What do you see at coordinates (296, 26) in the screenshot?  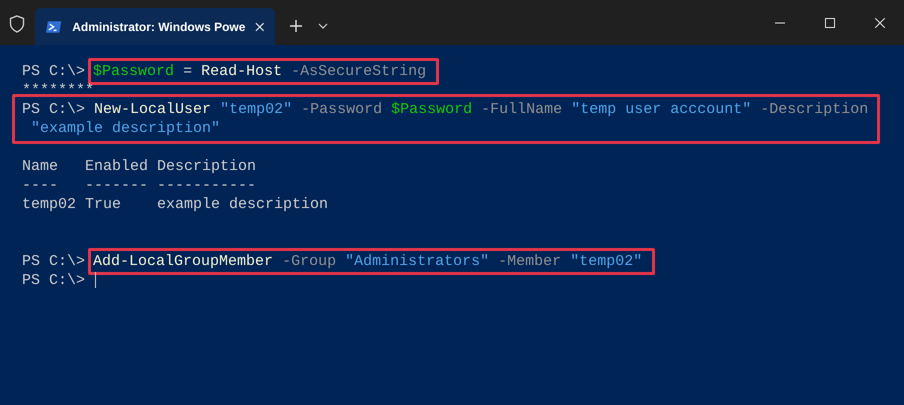 I see `plus-icon` at bounding box center [296, 26].